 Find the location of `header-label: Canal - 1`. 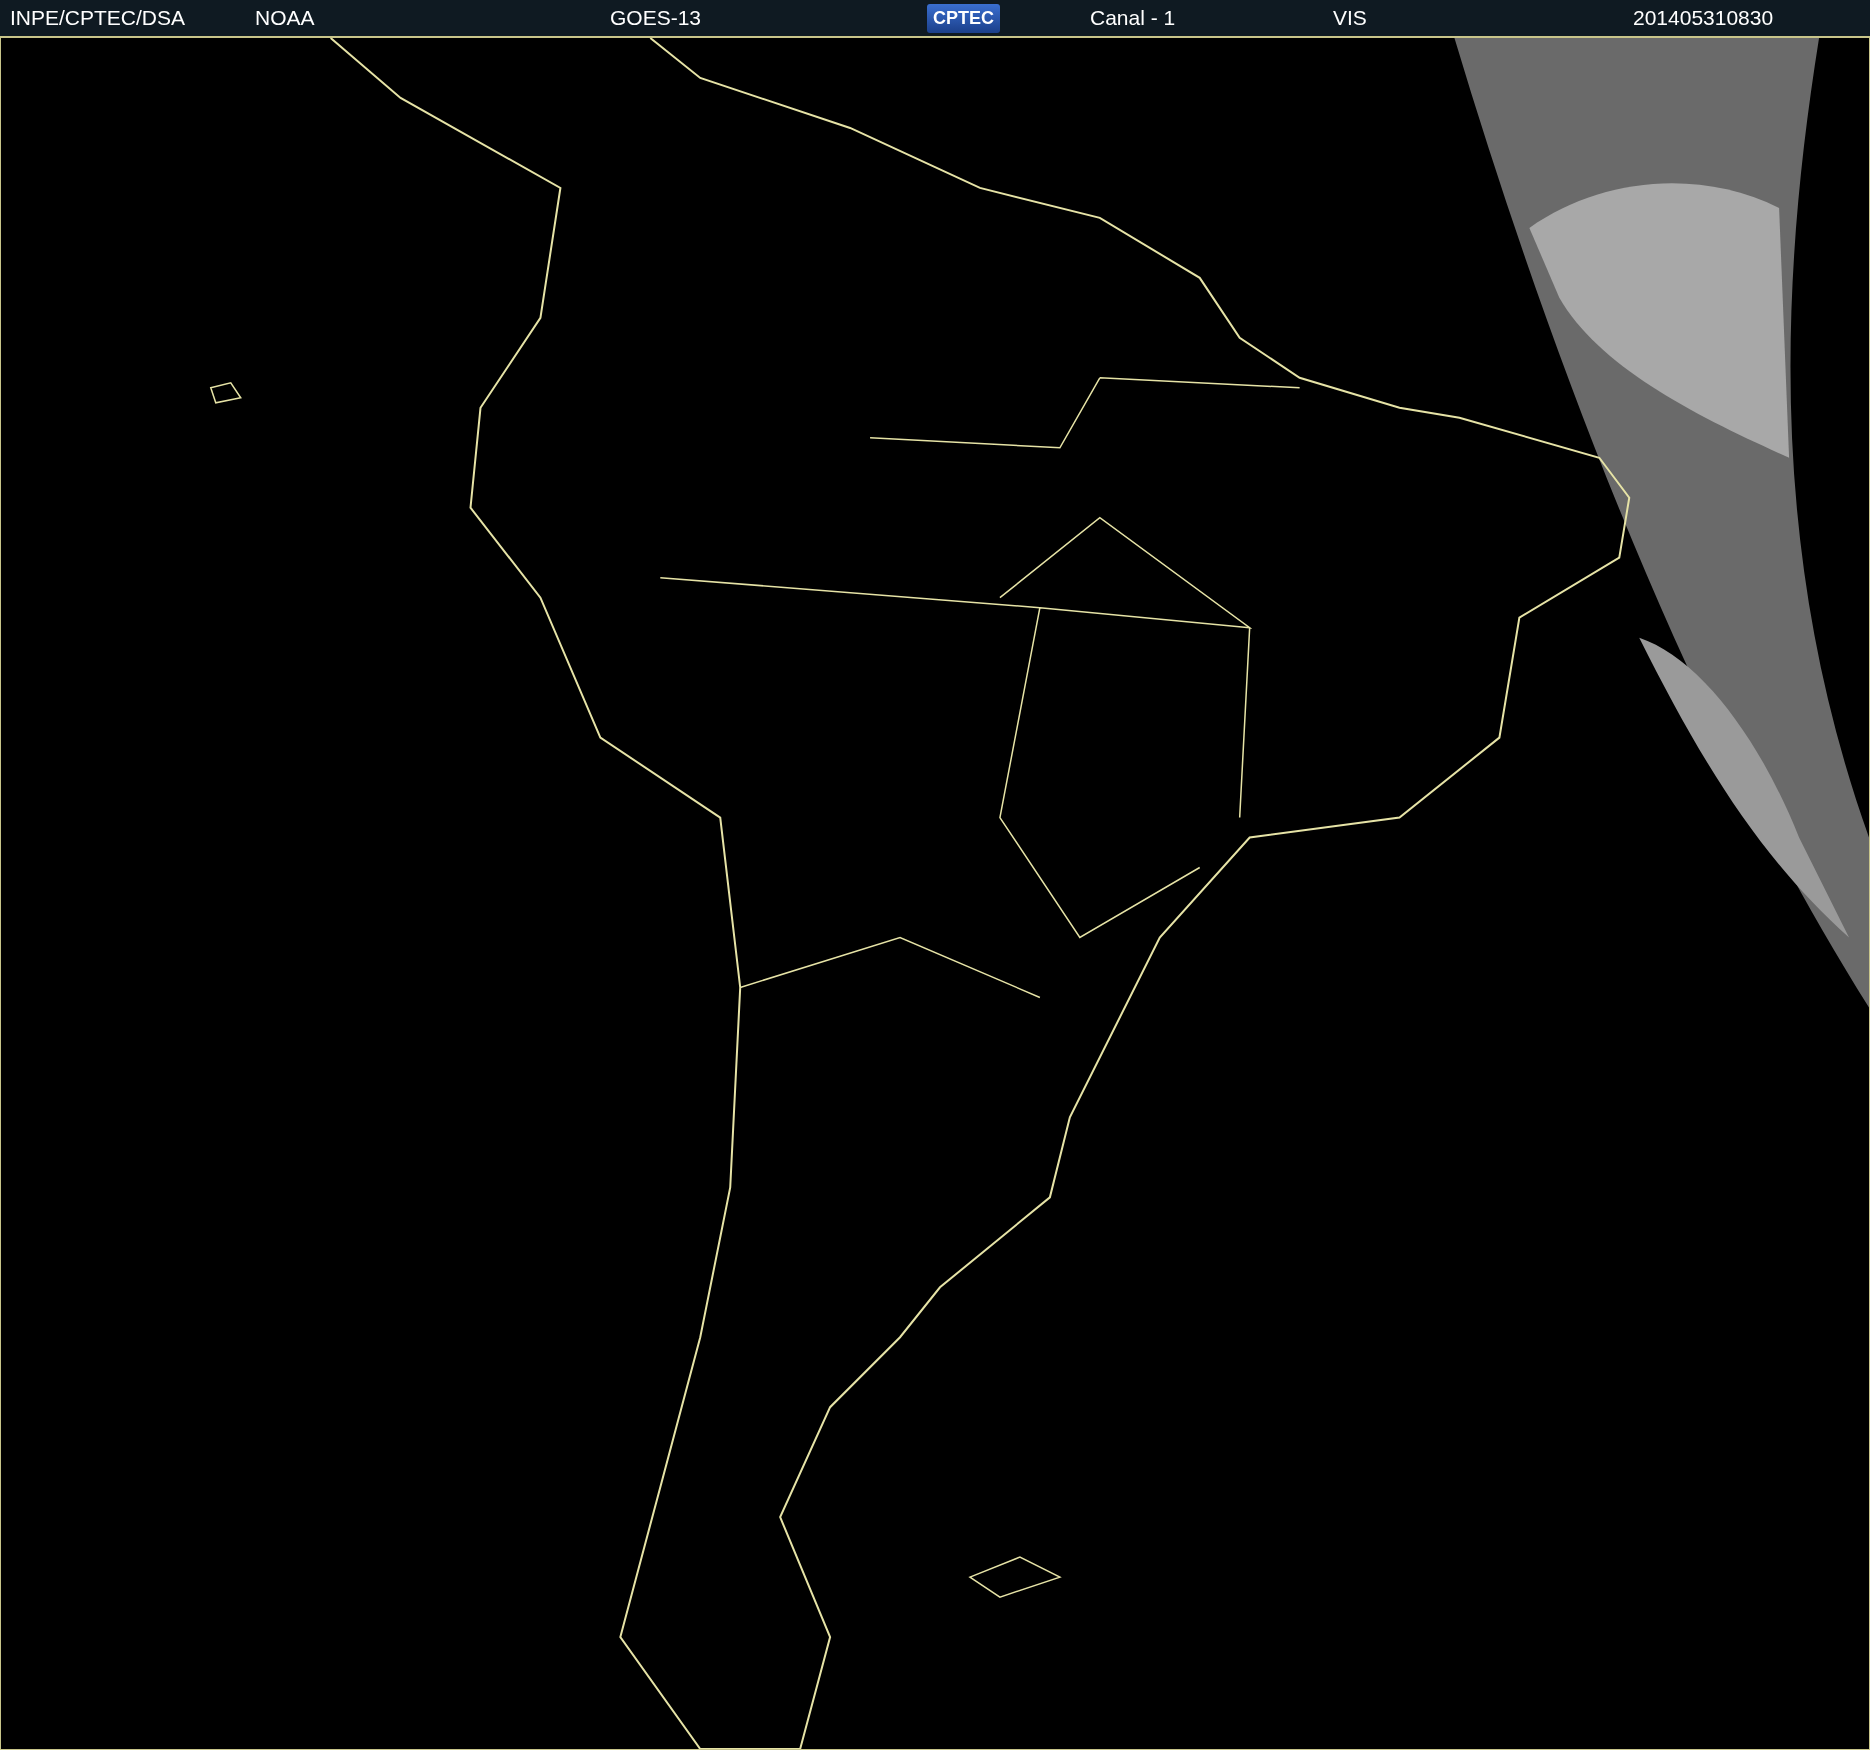

header-label: Canal - 1 is located at coordinates (1133, 18).